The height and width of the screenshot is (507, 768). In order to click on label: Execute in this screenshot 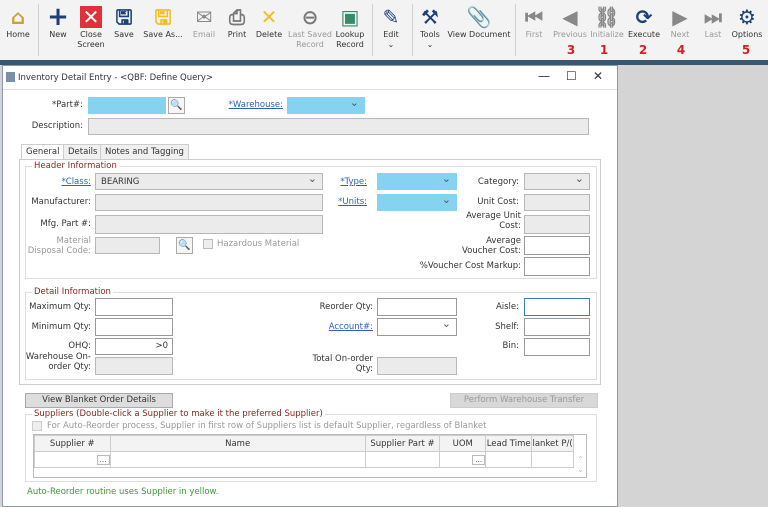, I will do `click(644, 34)`.